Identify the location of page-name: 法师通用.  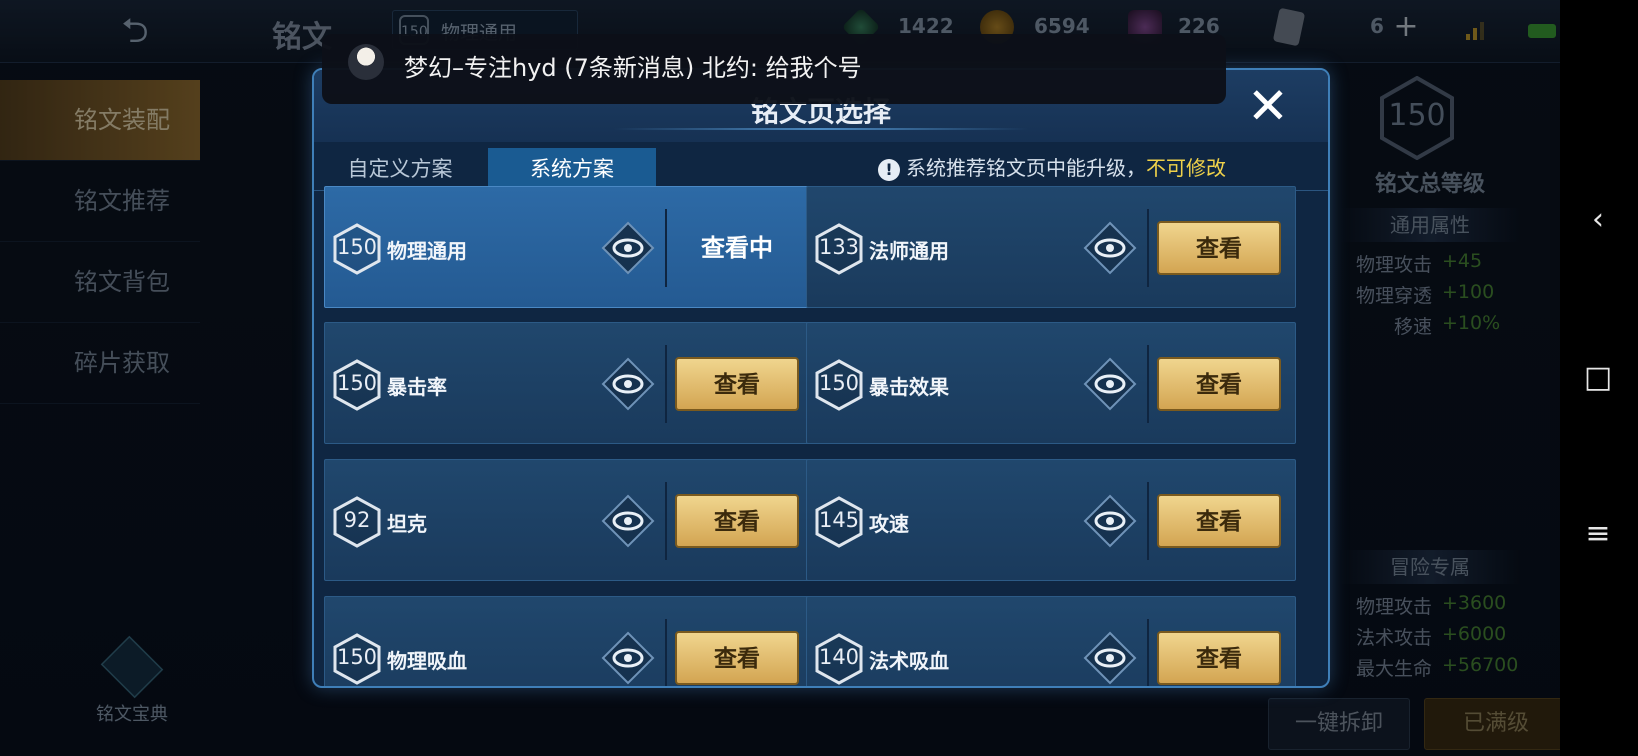
(909, 251).